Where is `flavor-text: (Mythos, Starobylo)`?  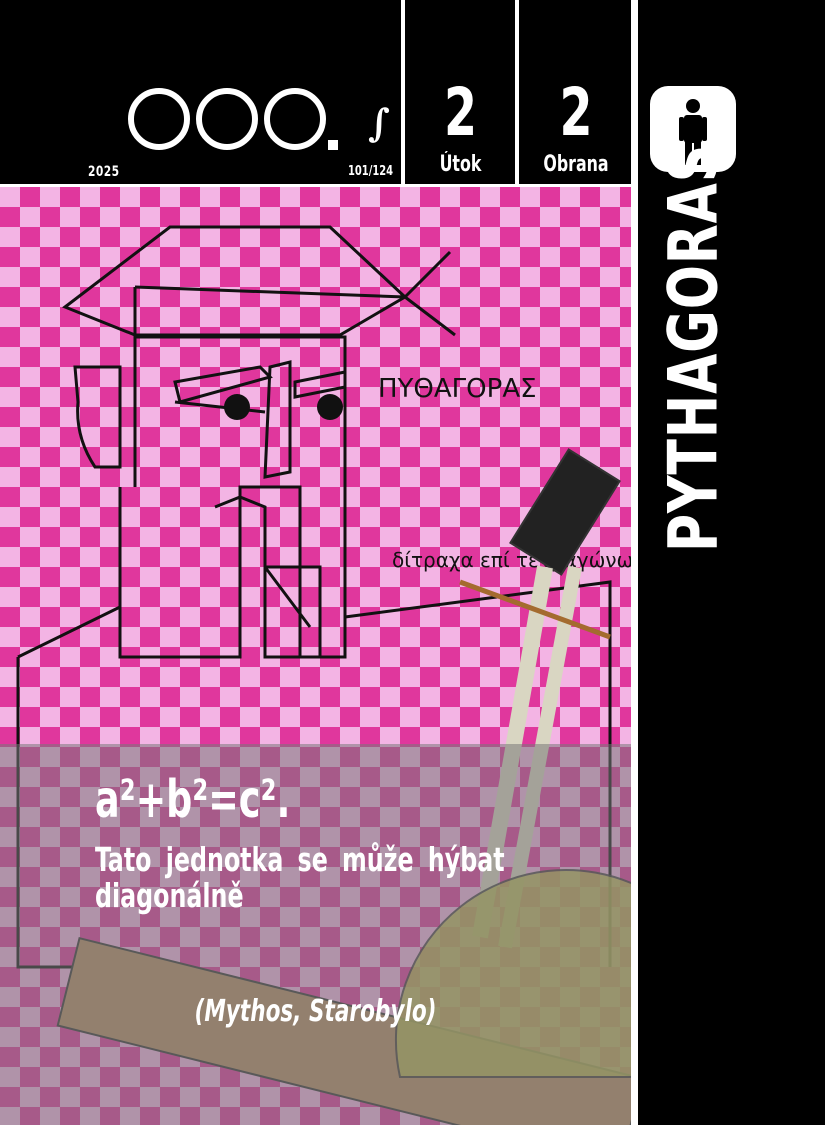 flavor-text: (Mythos, Starobylo) is located at coordinates (315, 1011).